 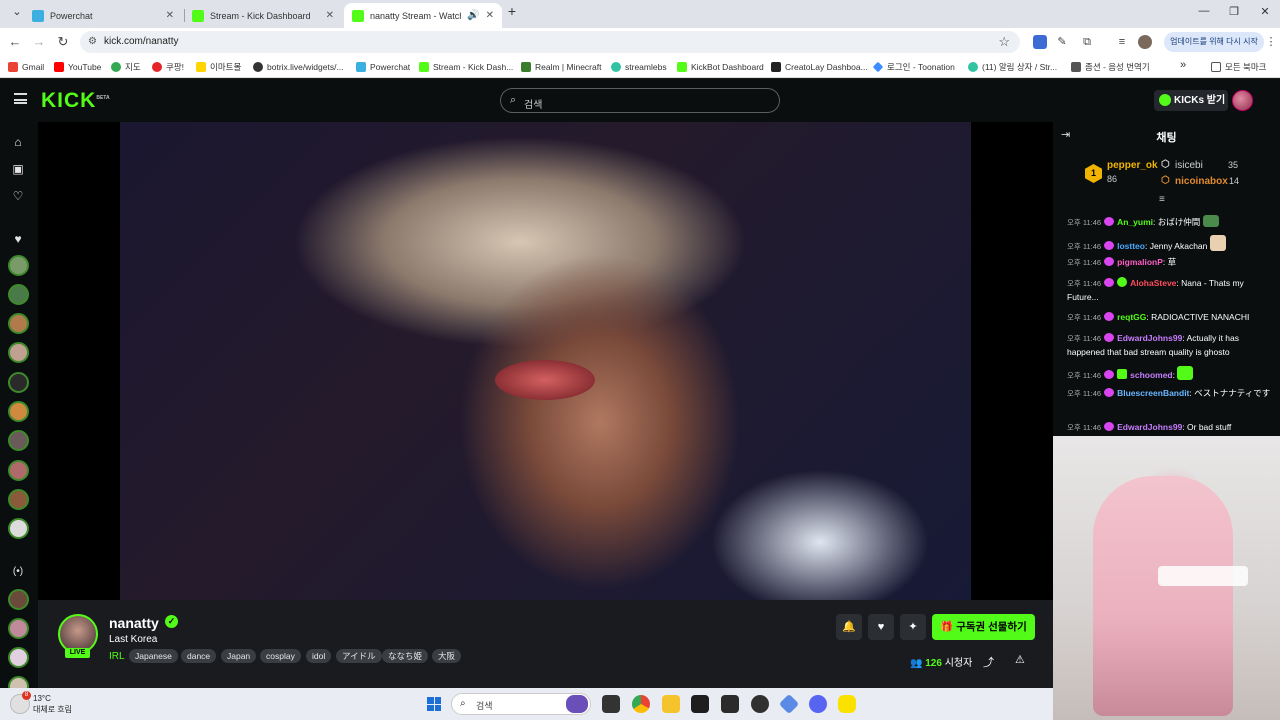 What do you see at coordinates (199, 656) in the screenshot?
I see `stream-tag: dance` at bounding box center [199, 656].